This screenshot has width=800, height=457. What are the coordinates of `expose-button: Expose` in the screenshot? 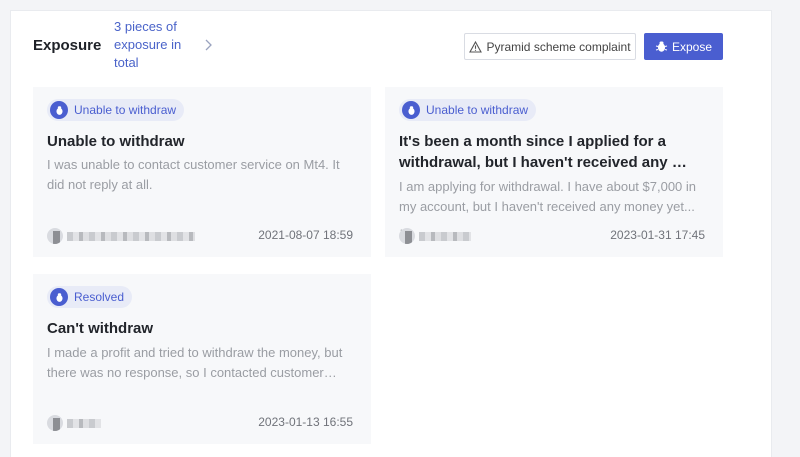 It's located at (683, 46).